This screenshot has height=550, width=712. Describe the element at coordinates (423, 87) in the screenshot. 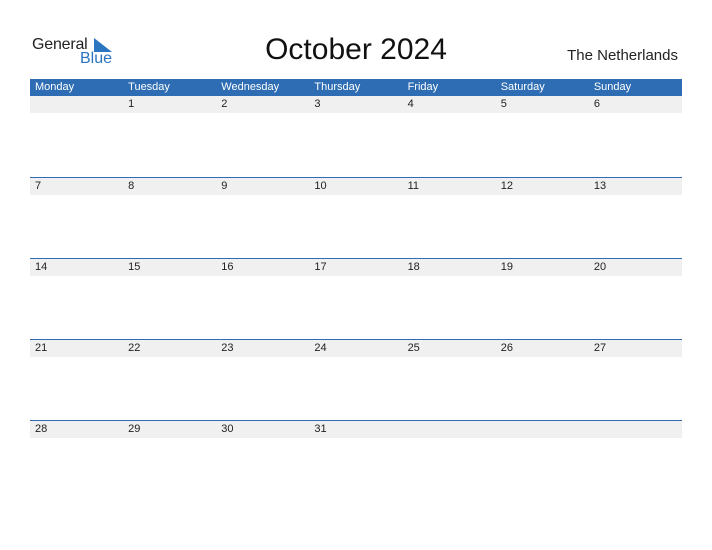

I see `weekday-friday: Friday` at that location.